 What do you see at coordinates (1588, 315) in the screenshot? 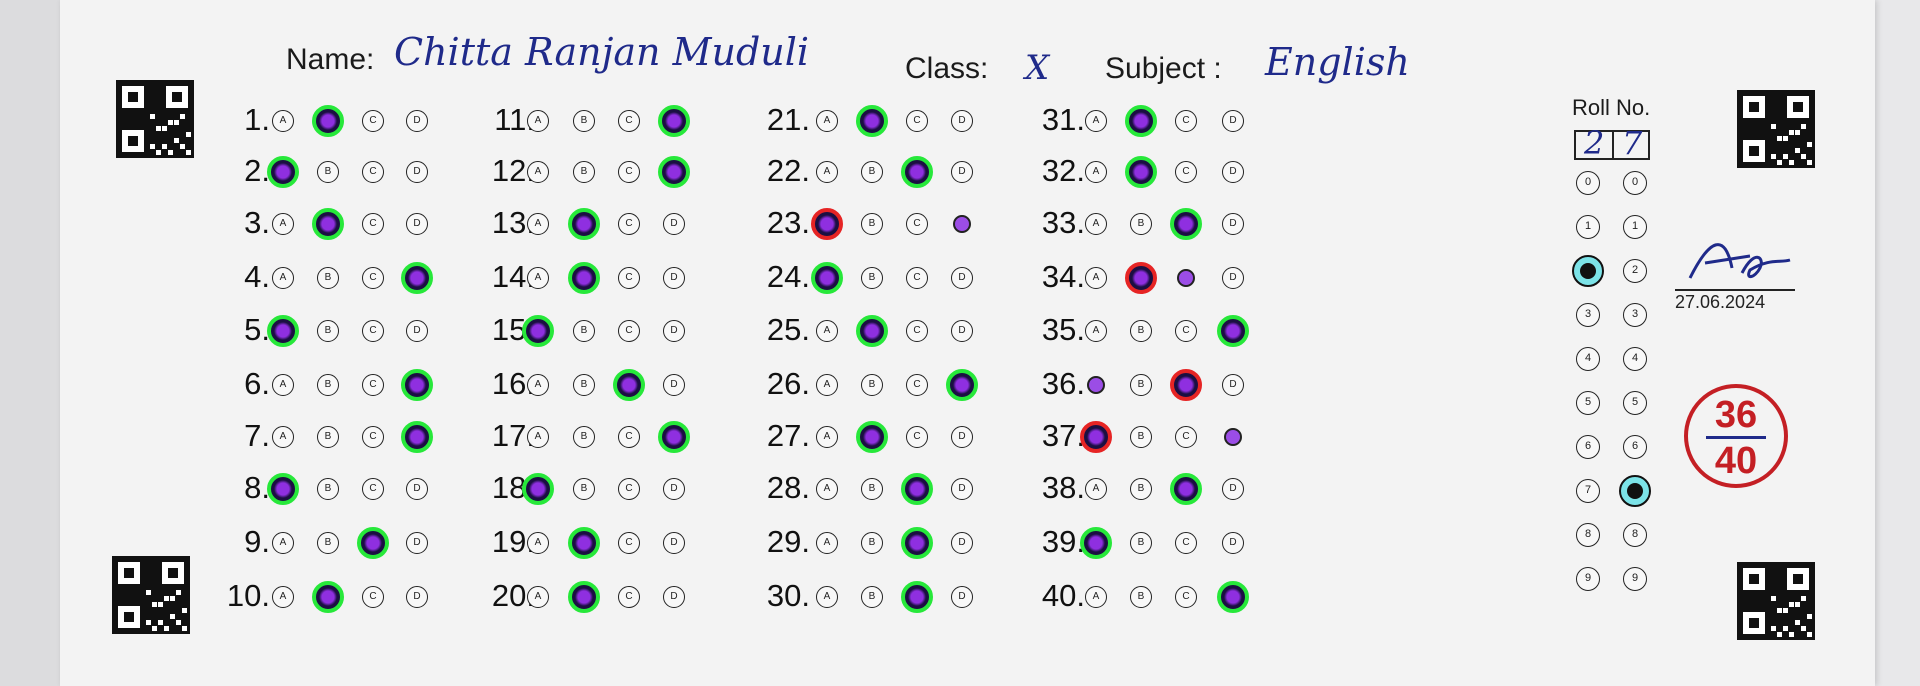
I see `roll-bubble: 3` at bounding box center [1588, 315].